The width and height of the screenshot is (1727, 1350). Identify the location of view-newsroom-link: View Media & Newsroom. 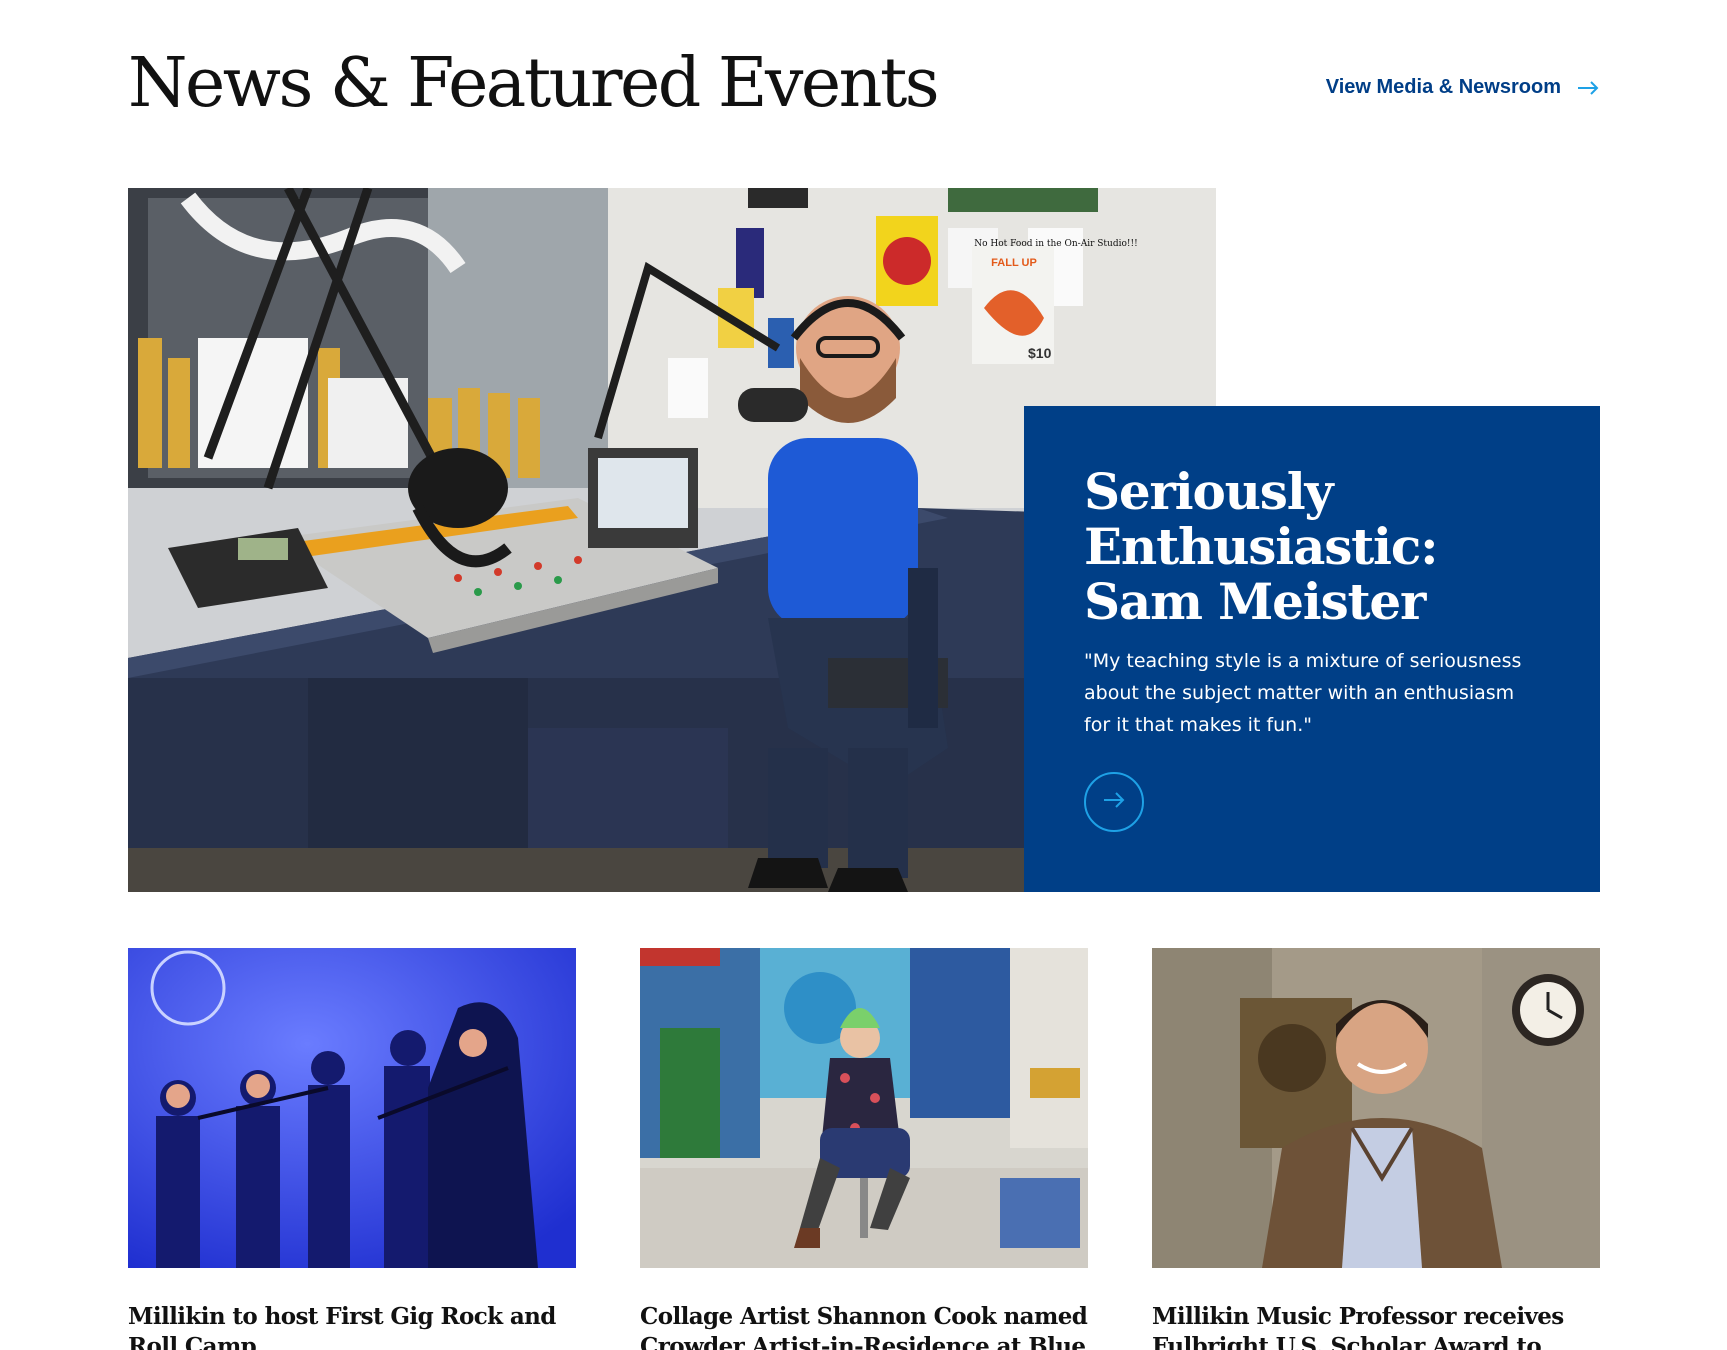
(1462, 87).